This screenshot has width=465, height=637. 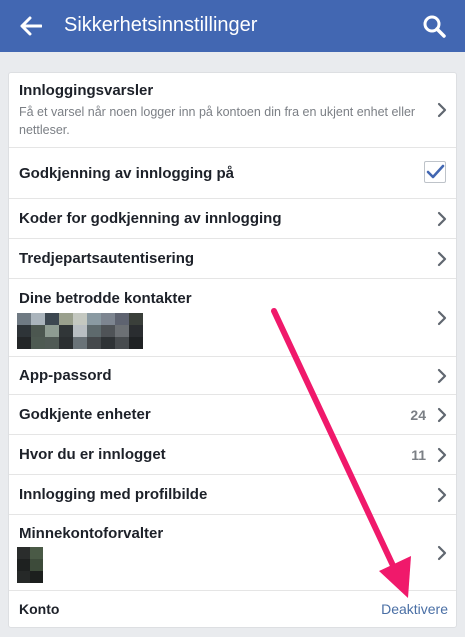 I want to click on row-title: App-passord, so click(x=65, y=375).